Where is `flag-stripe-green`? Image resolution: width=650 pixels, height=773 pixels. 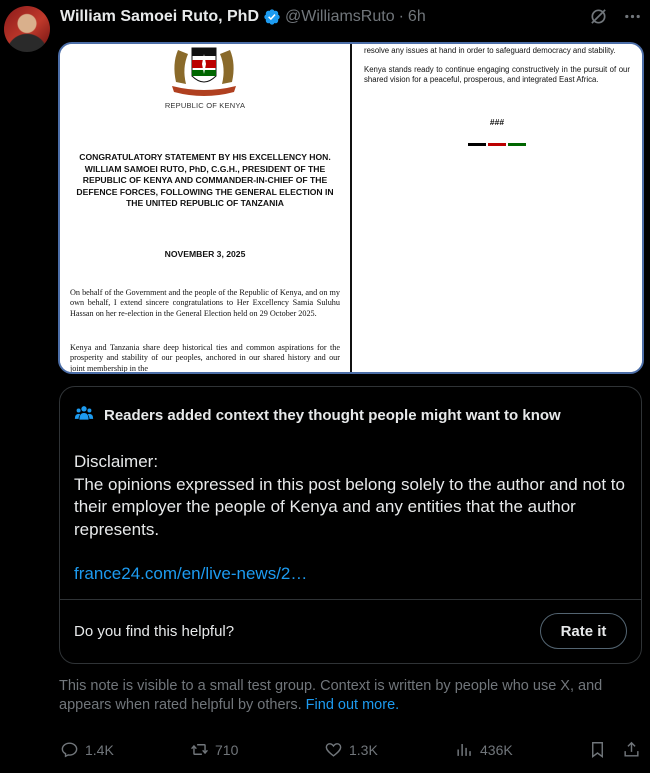
flag-stripe-green is located at coordinates (517, 144).